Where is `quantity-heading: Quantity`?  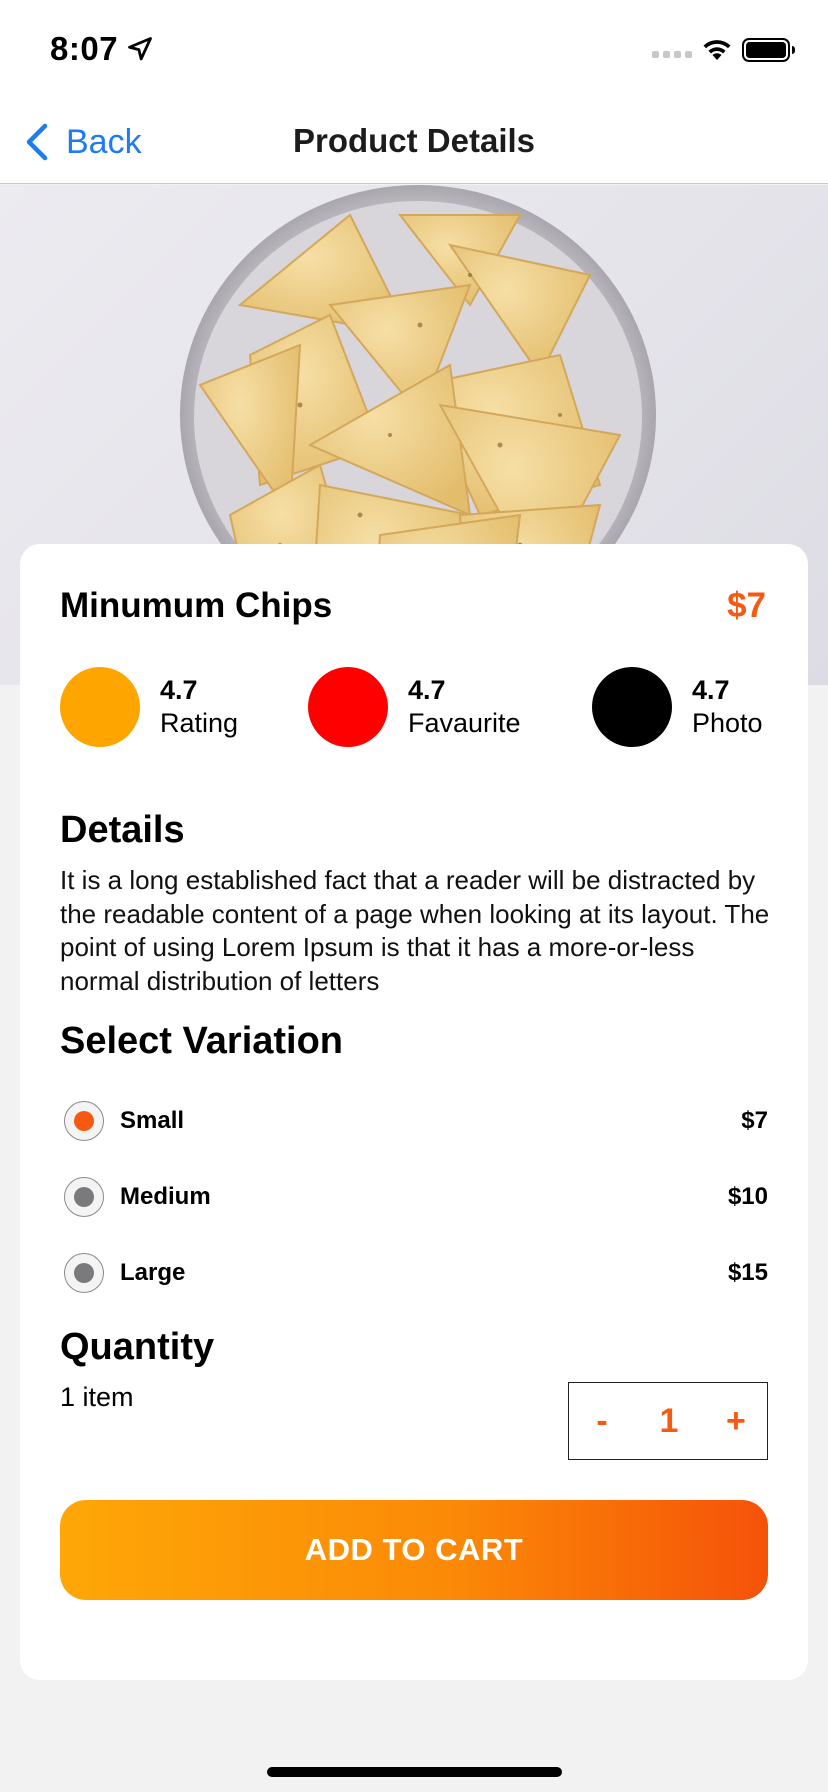
quantity-heading: Quantity is located at coordinates (137, 1347).